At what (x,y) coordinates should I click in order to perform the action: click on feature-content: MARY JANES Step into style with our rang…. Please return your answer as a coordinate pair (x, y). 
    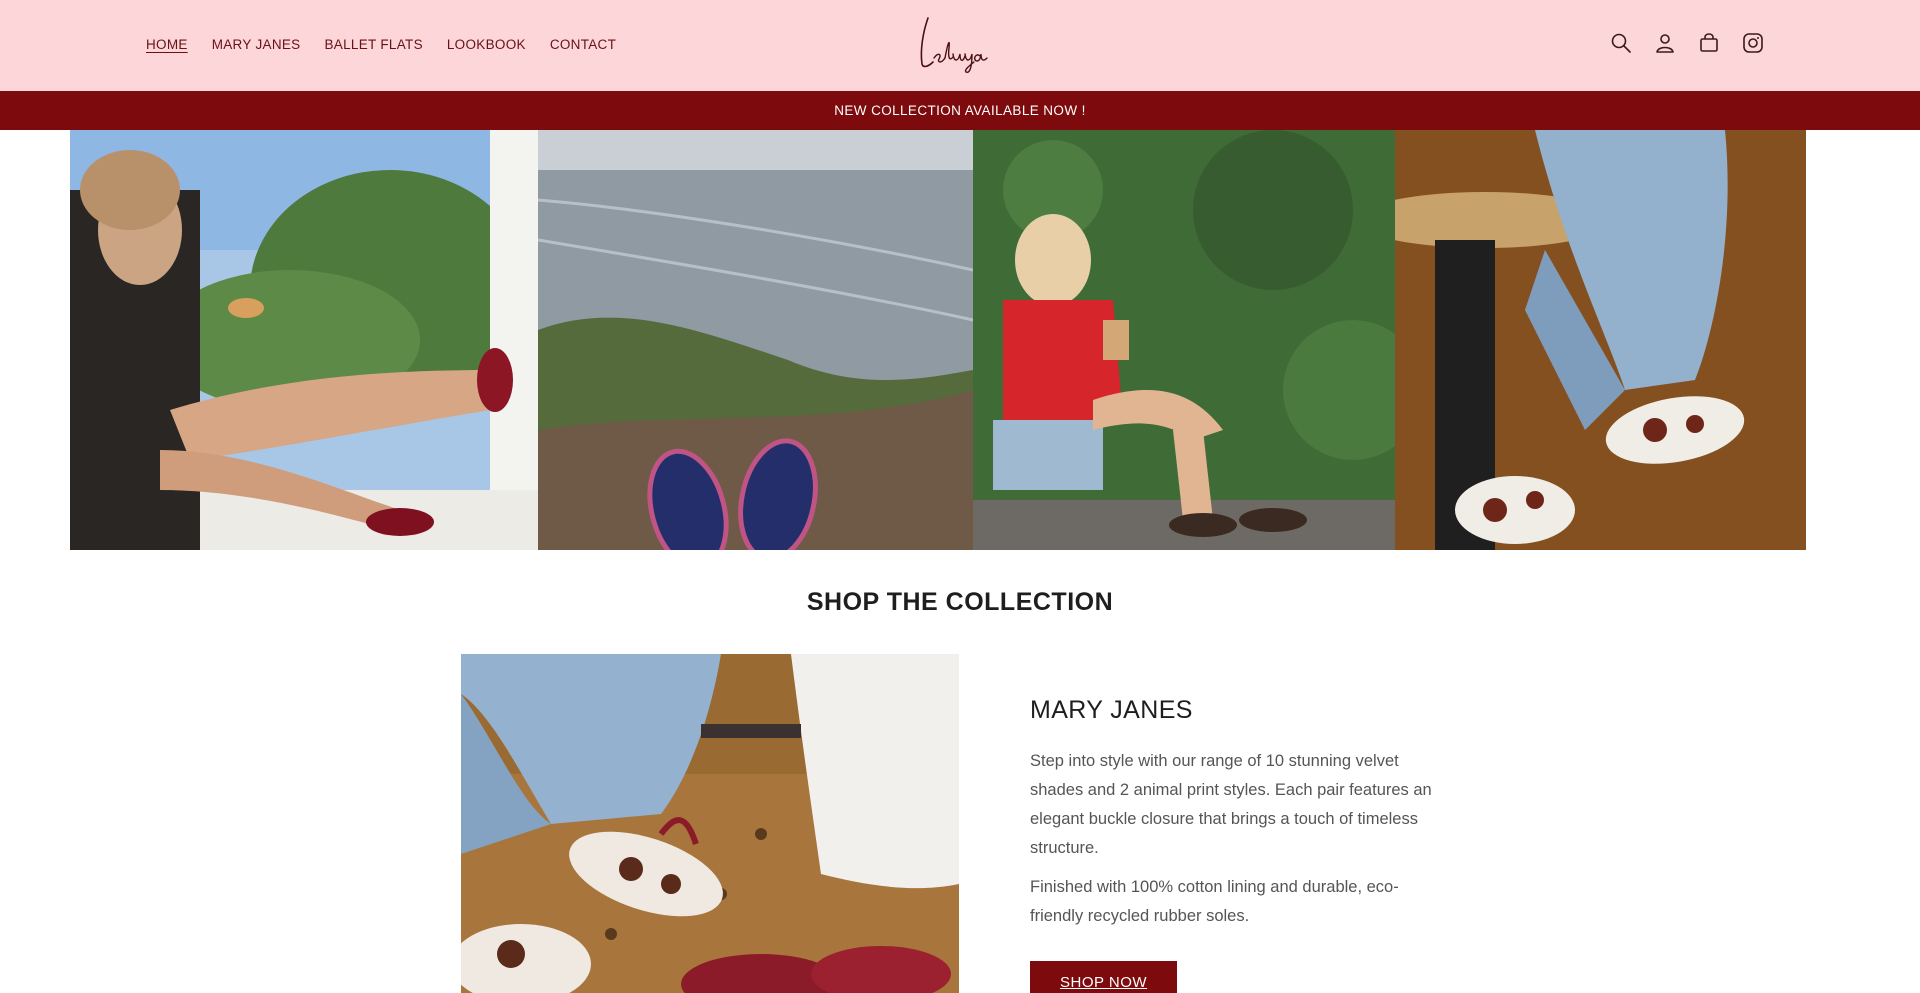
    Looking at the image, I should click on (1240, 844).